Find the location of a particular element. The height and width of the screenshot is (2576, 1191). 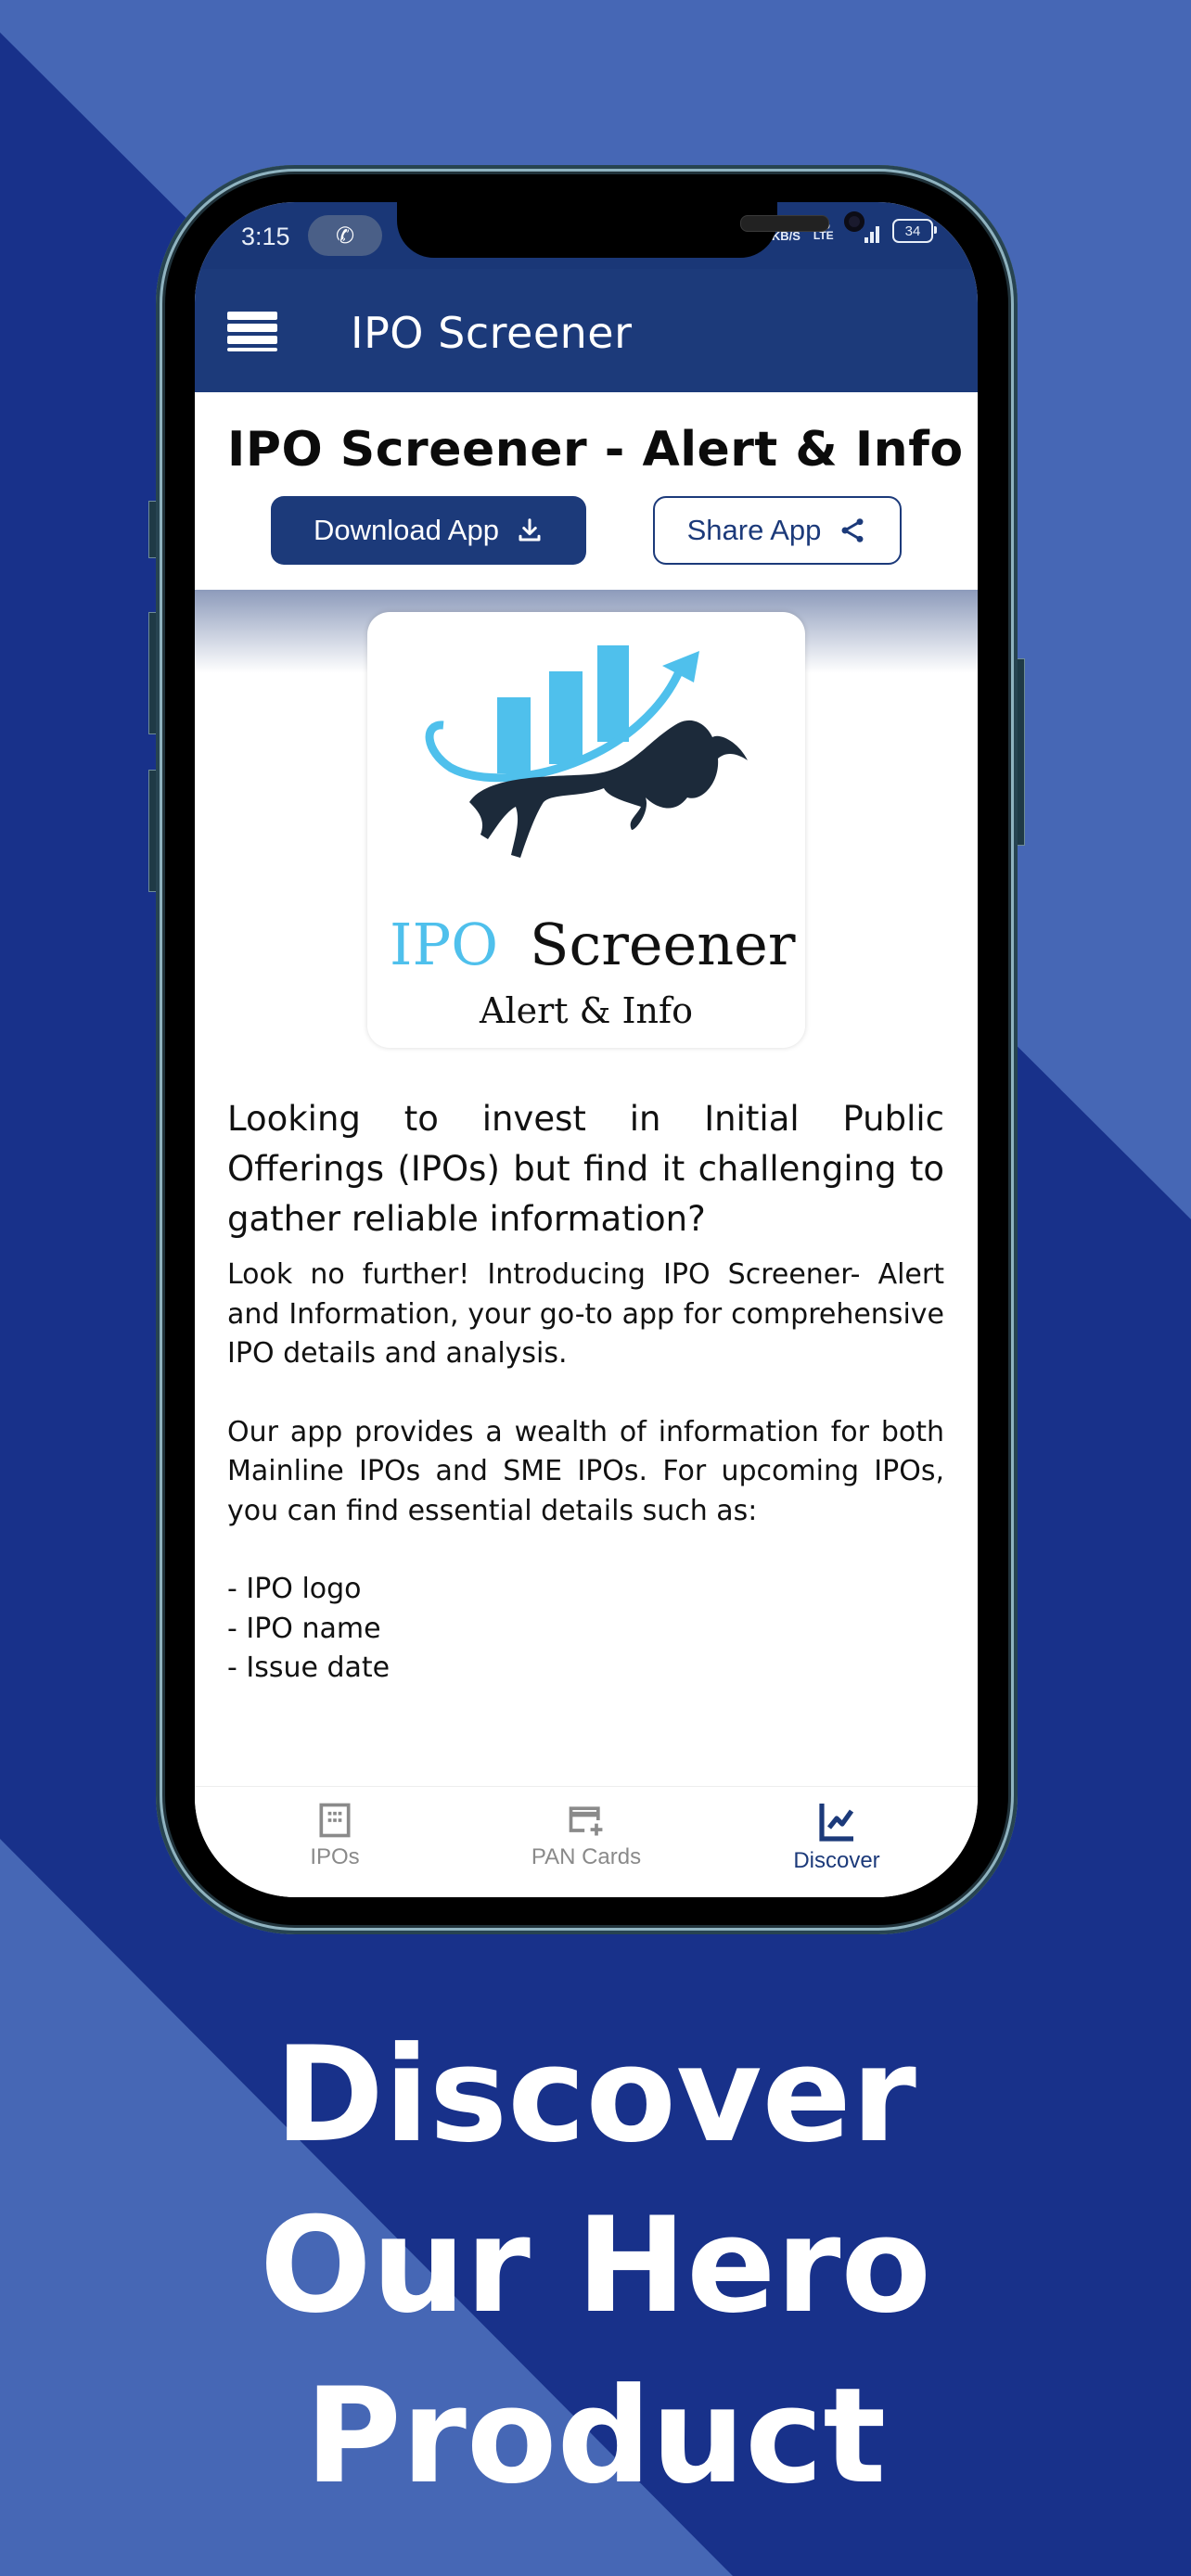

bottom-navigation: IPOs PAN Cards Discover is located at coordinates (586, 1841).